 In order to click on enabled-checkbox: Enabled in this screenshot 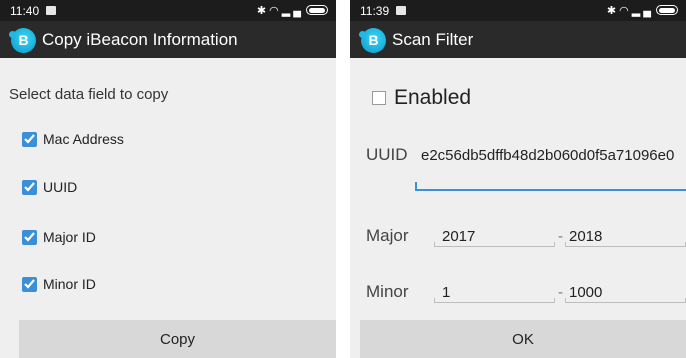, I will do `click(421, 98)`.